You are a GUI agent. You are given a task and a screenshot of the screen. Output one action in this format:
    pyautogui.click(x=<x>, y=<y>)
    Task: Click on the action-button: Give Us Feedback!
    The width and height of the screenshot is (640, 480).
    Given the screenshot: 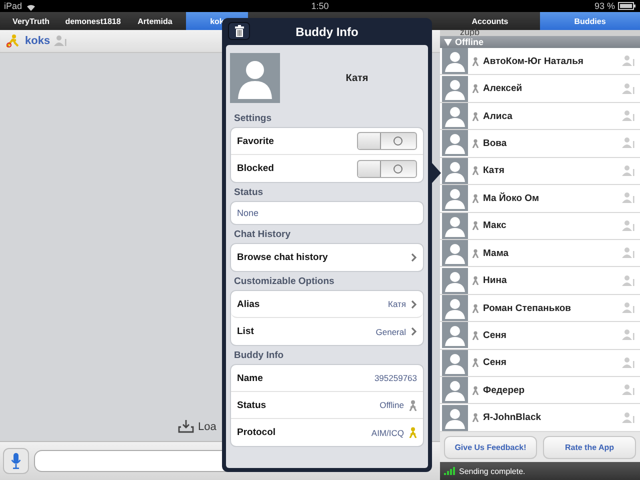 What is the action you would take?
    pyautogui.click(x=490, y=447)
    